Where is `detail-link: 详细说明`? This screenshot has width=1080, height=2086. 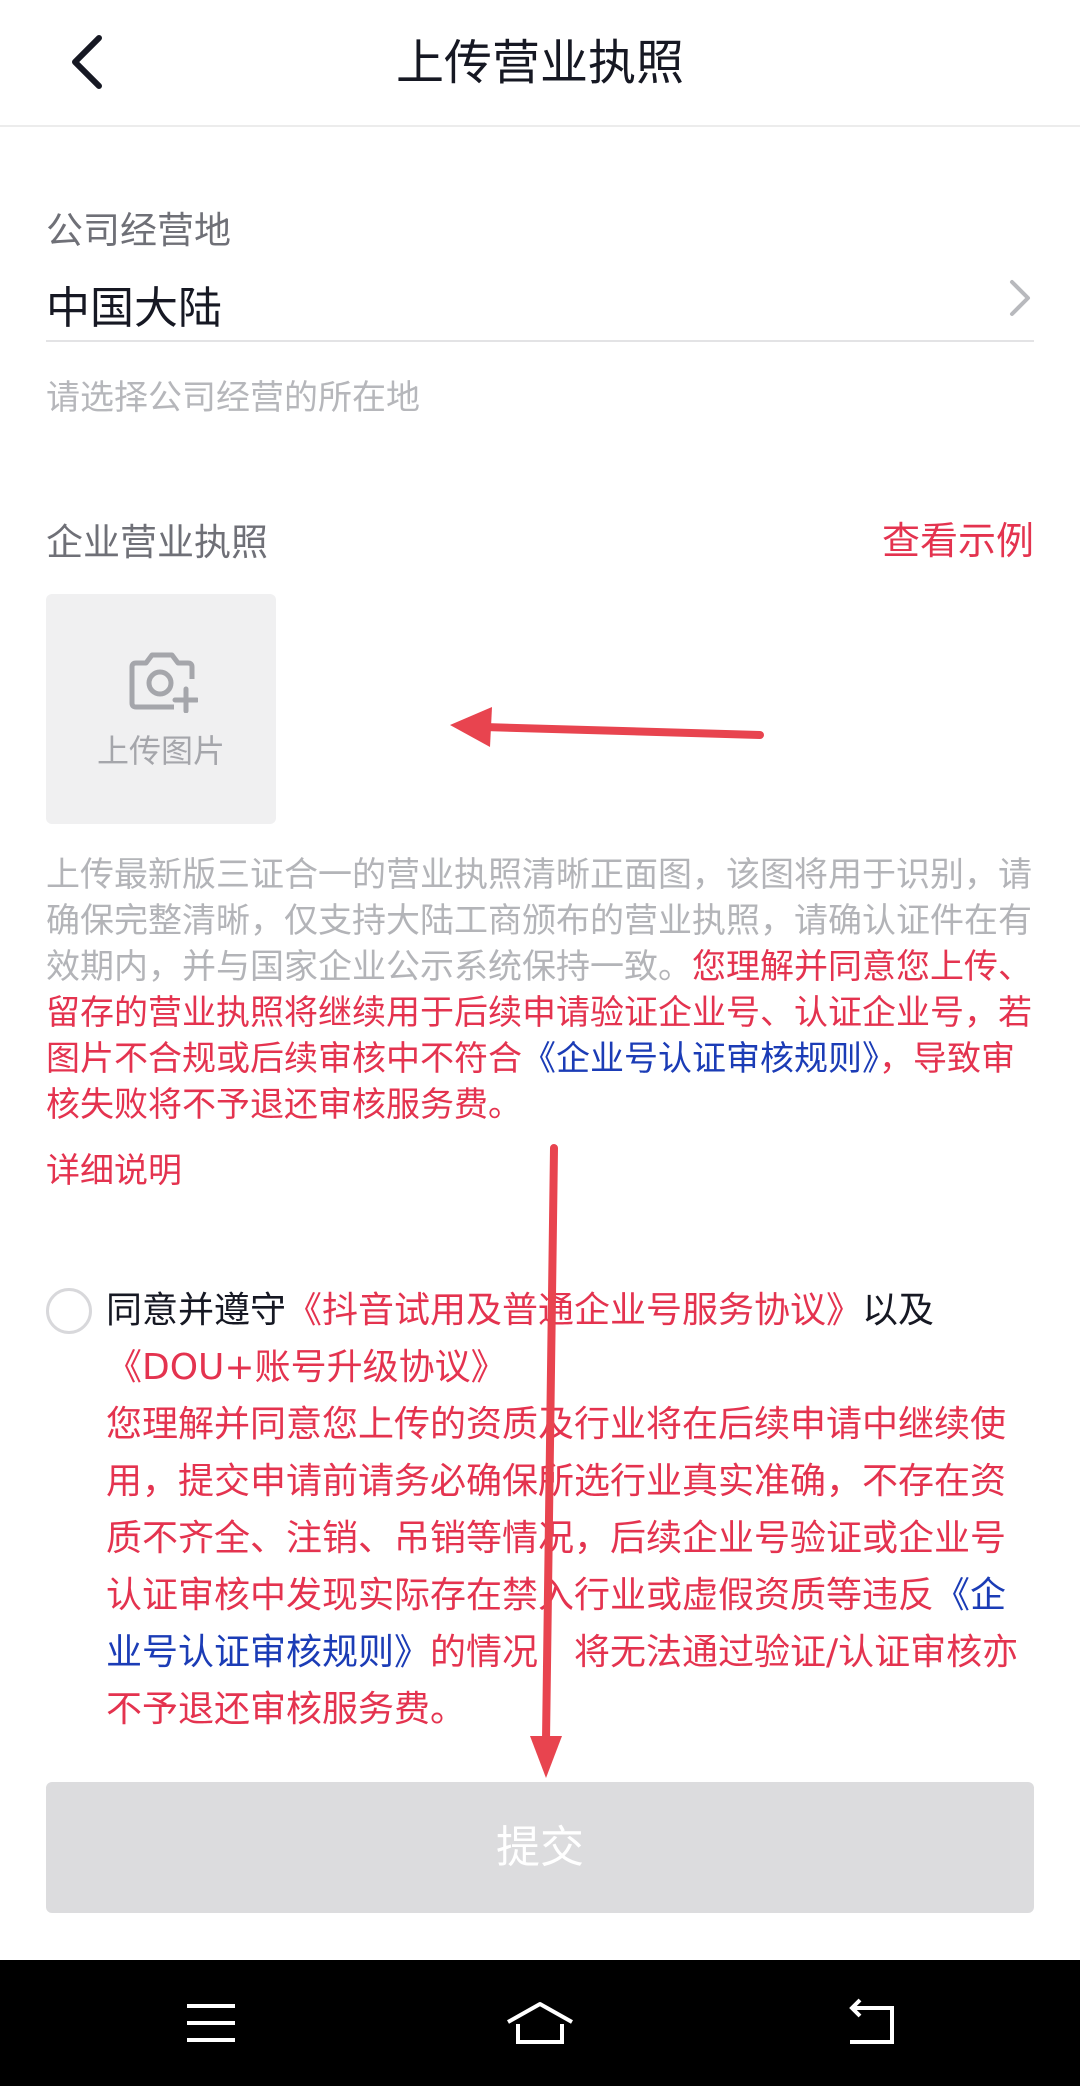
detail-link: 详细说明 is located at coordinates (114, 1167).